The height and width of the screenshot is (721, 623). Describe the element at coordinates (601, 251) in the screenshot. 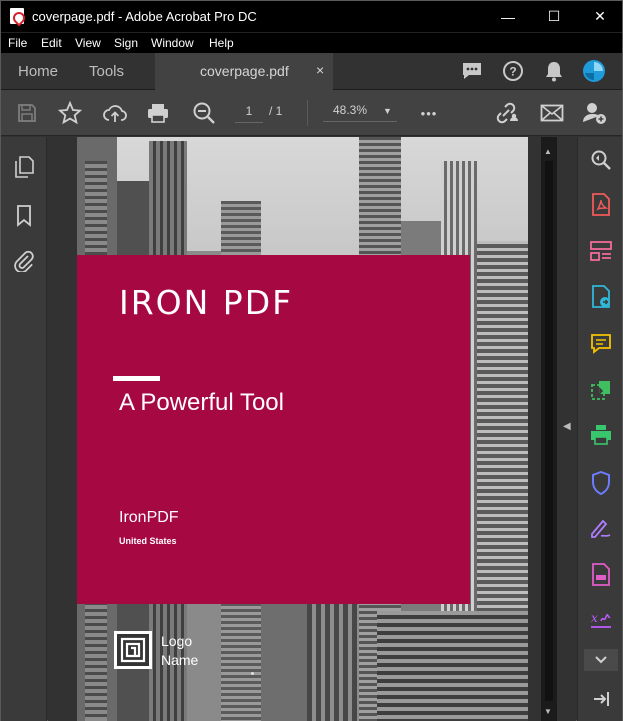

I see `organize-pages-icon` at that location.